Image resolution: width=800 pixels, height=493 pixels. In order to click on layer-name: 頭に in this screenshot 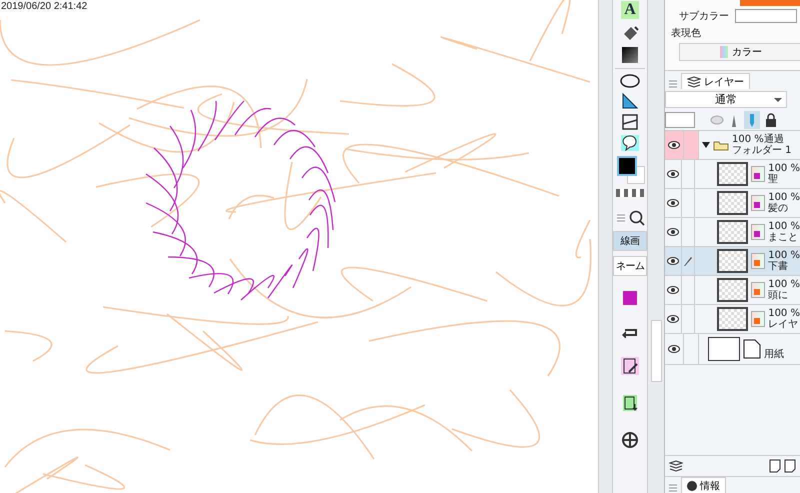, I will do `click(779, 295)`.